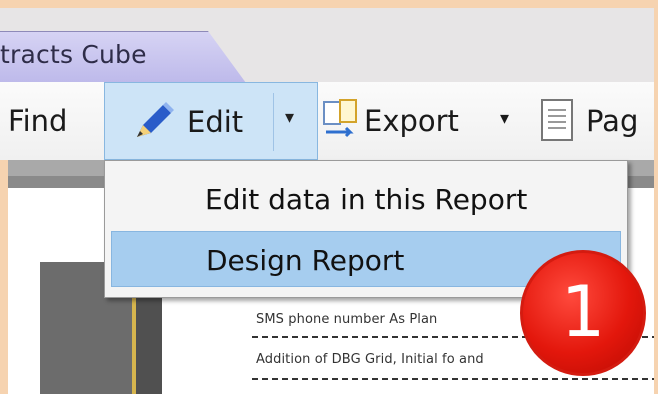  I want to click on edit-label: Edit, so click(215, 122).